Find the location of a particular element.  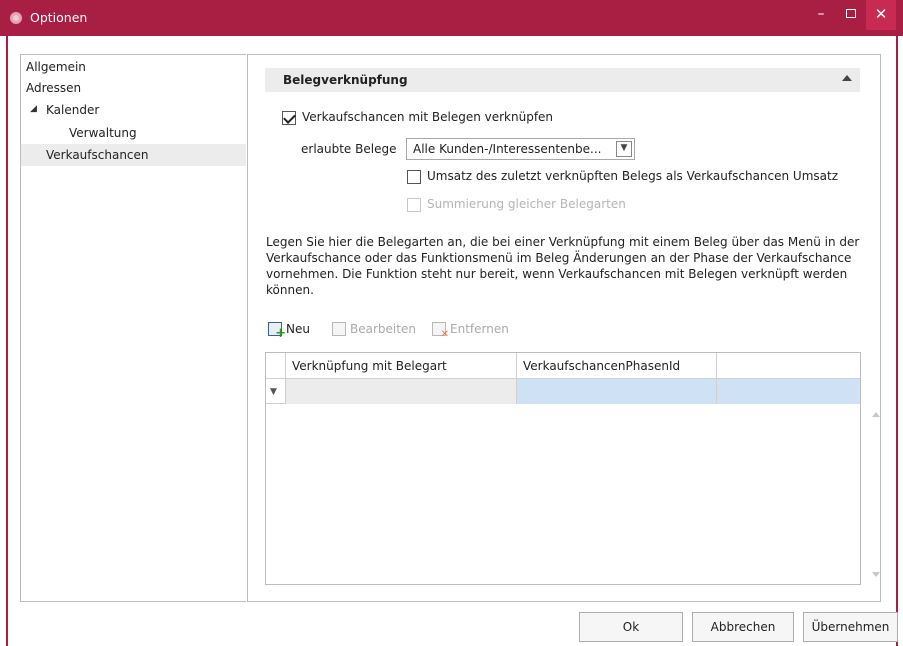

app-icon is located at coordinates (16, 18).